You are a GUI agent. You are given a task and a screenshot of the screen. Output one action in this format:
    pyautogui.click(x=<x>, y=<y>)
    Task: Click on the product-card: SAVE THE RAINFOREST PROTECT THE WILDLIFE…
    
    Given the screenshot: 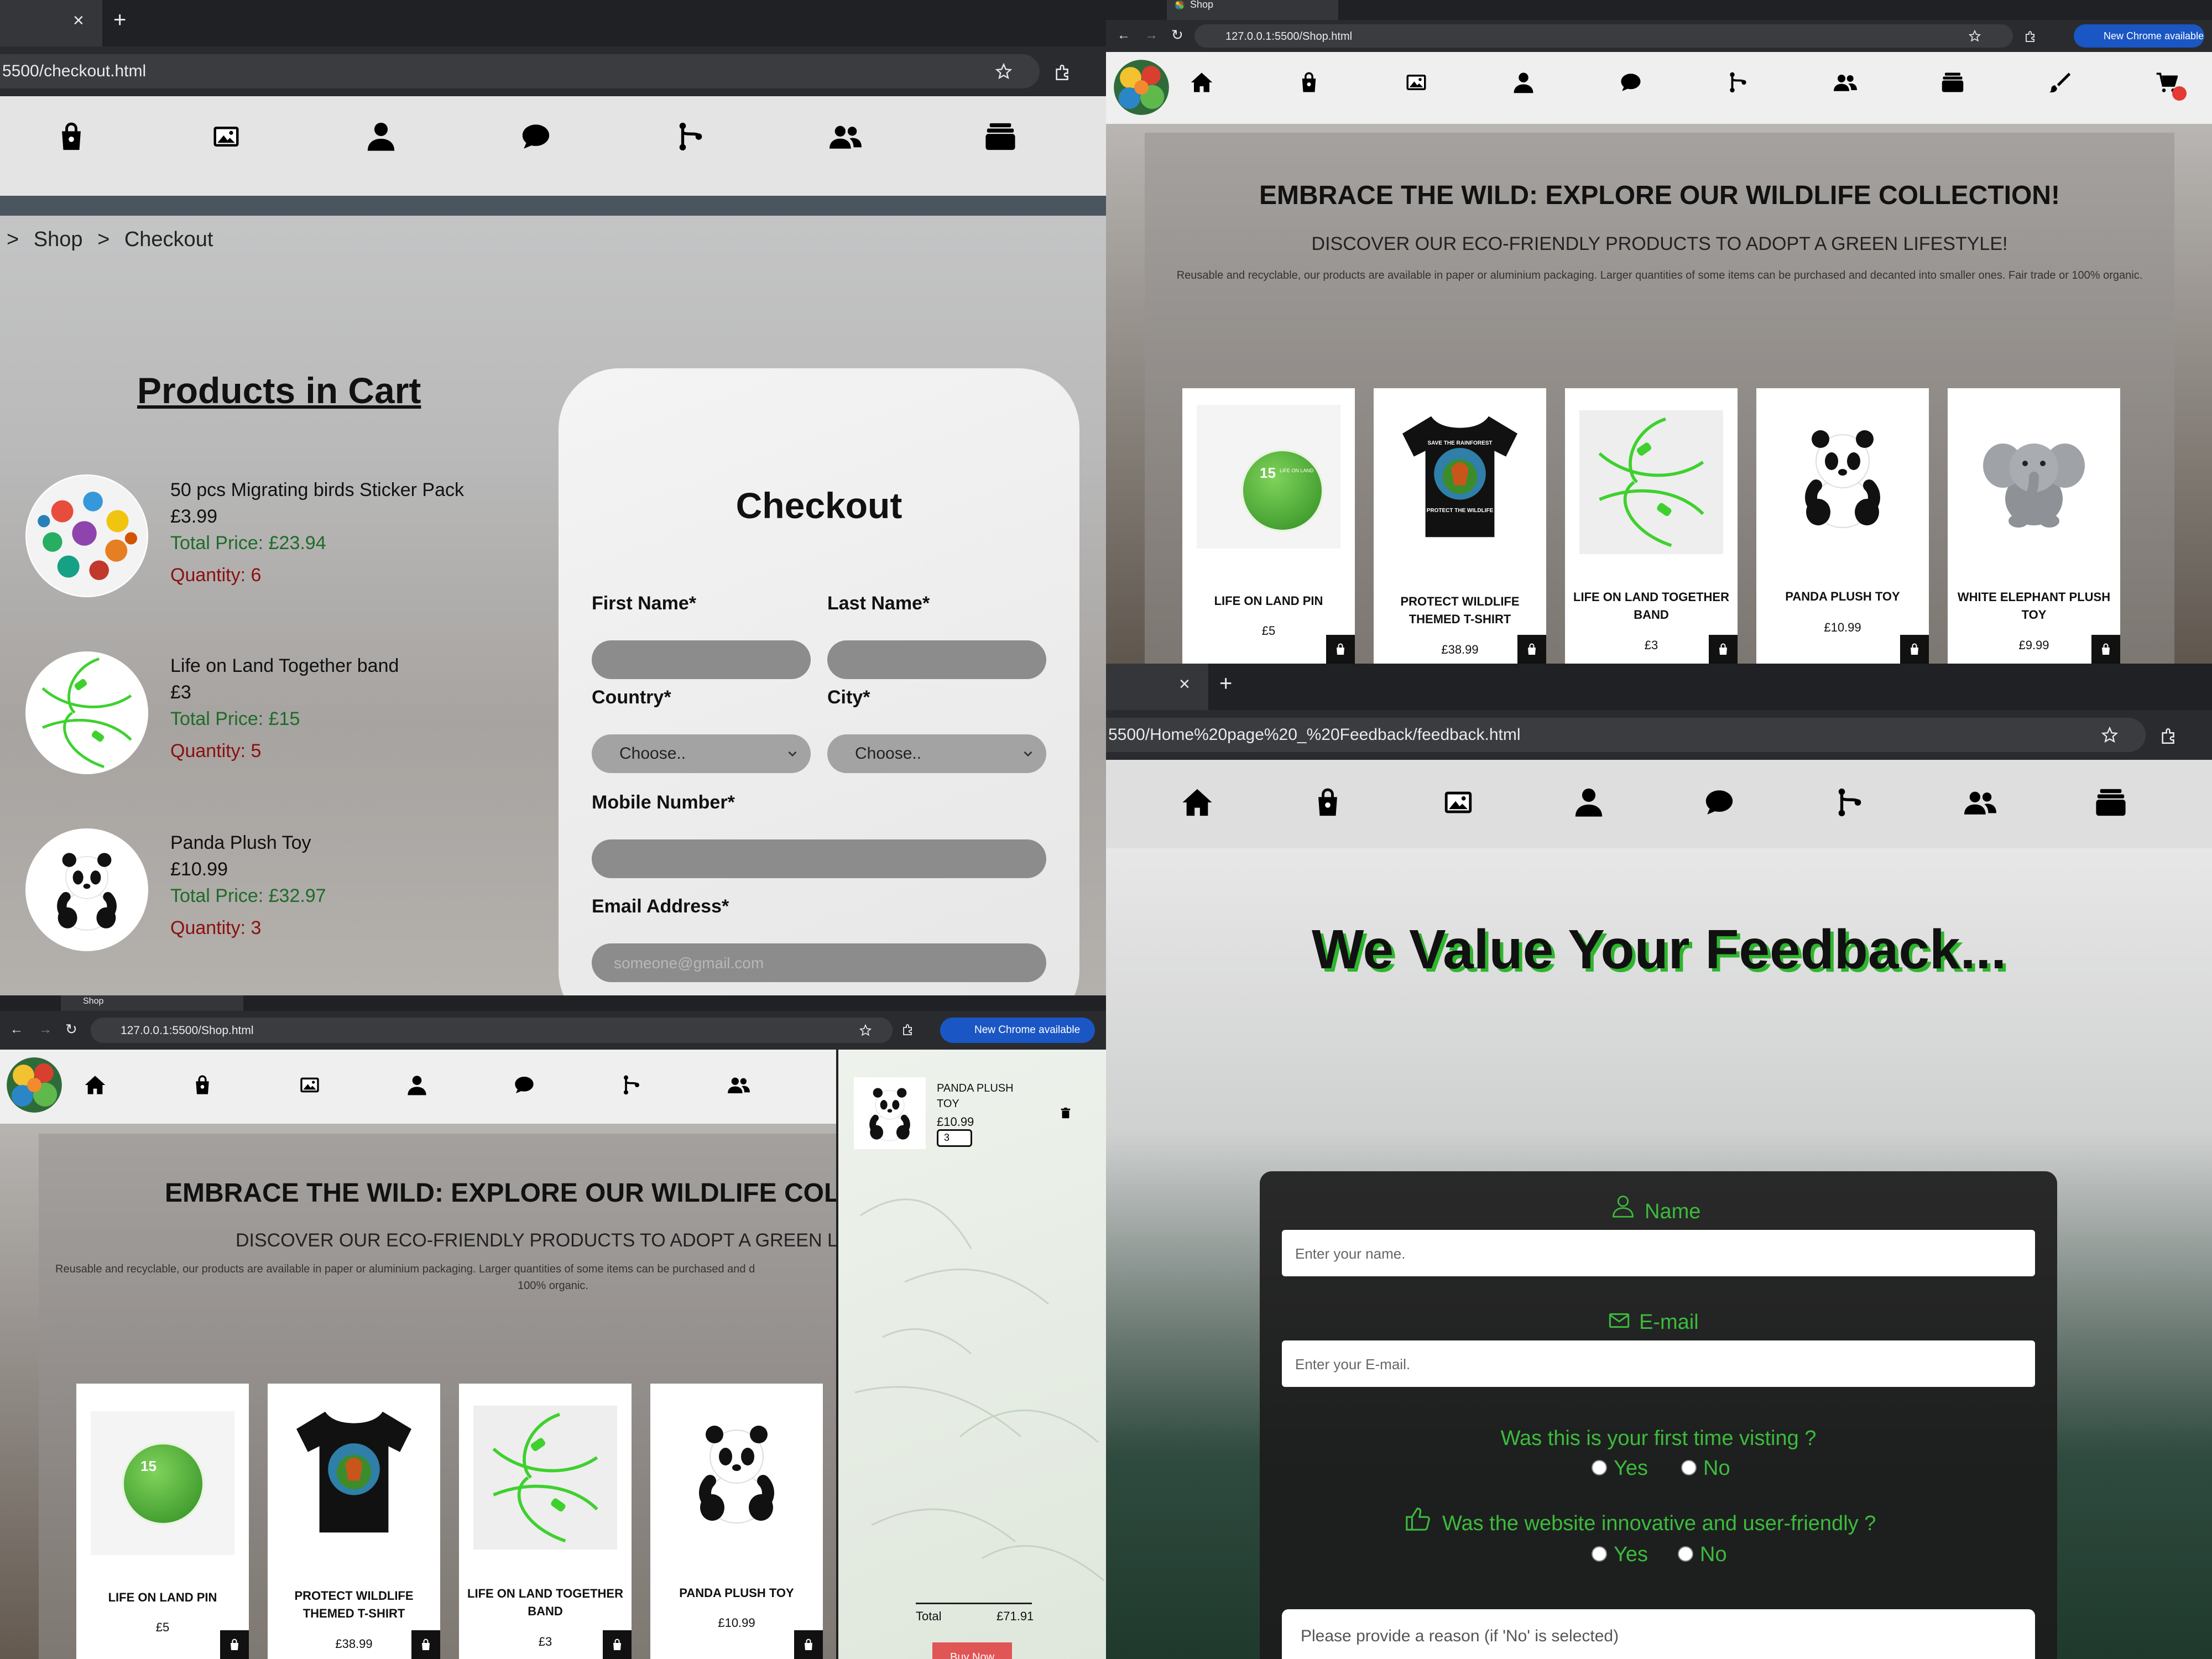 What is the action you would take?
    pyautogui.click(x=1460, y=526)
    